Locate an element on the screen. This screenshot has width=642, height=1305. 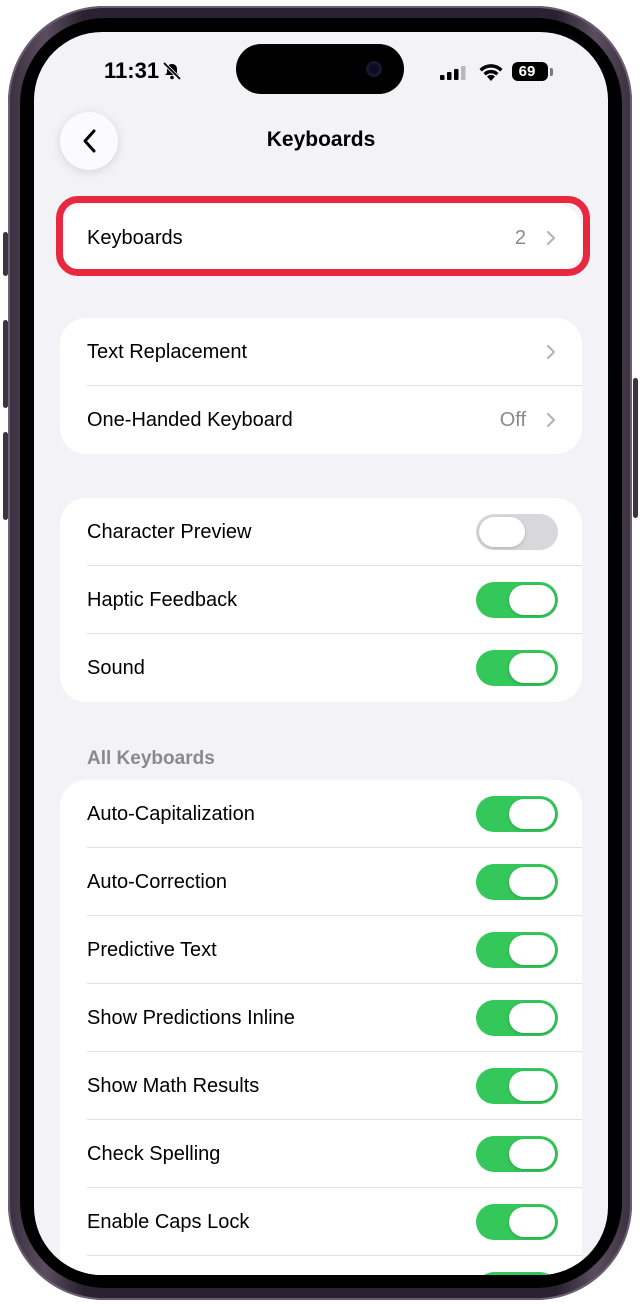
feedback-group: Character Preview Haptic Feedback Sound is located at coordinates (321, 600).